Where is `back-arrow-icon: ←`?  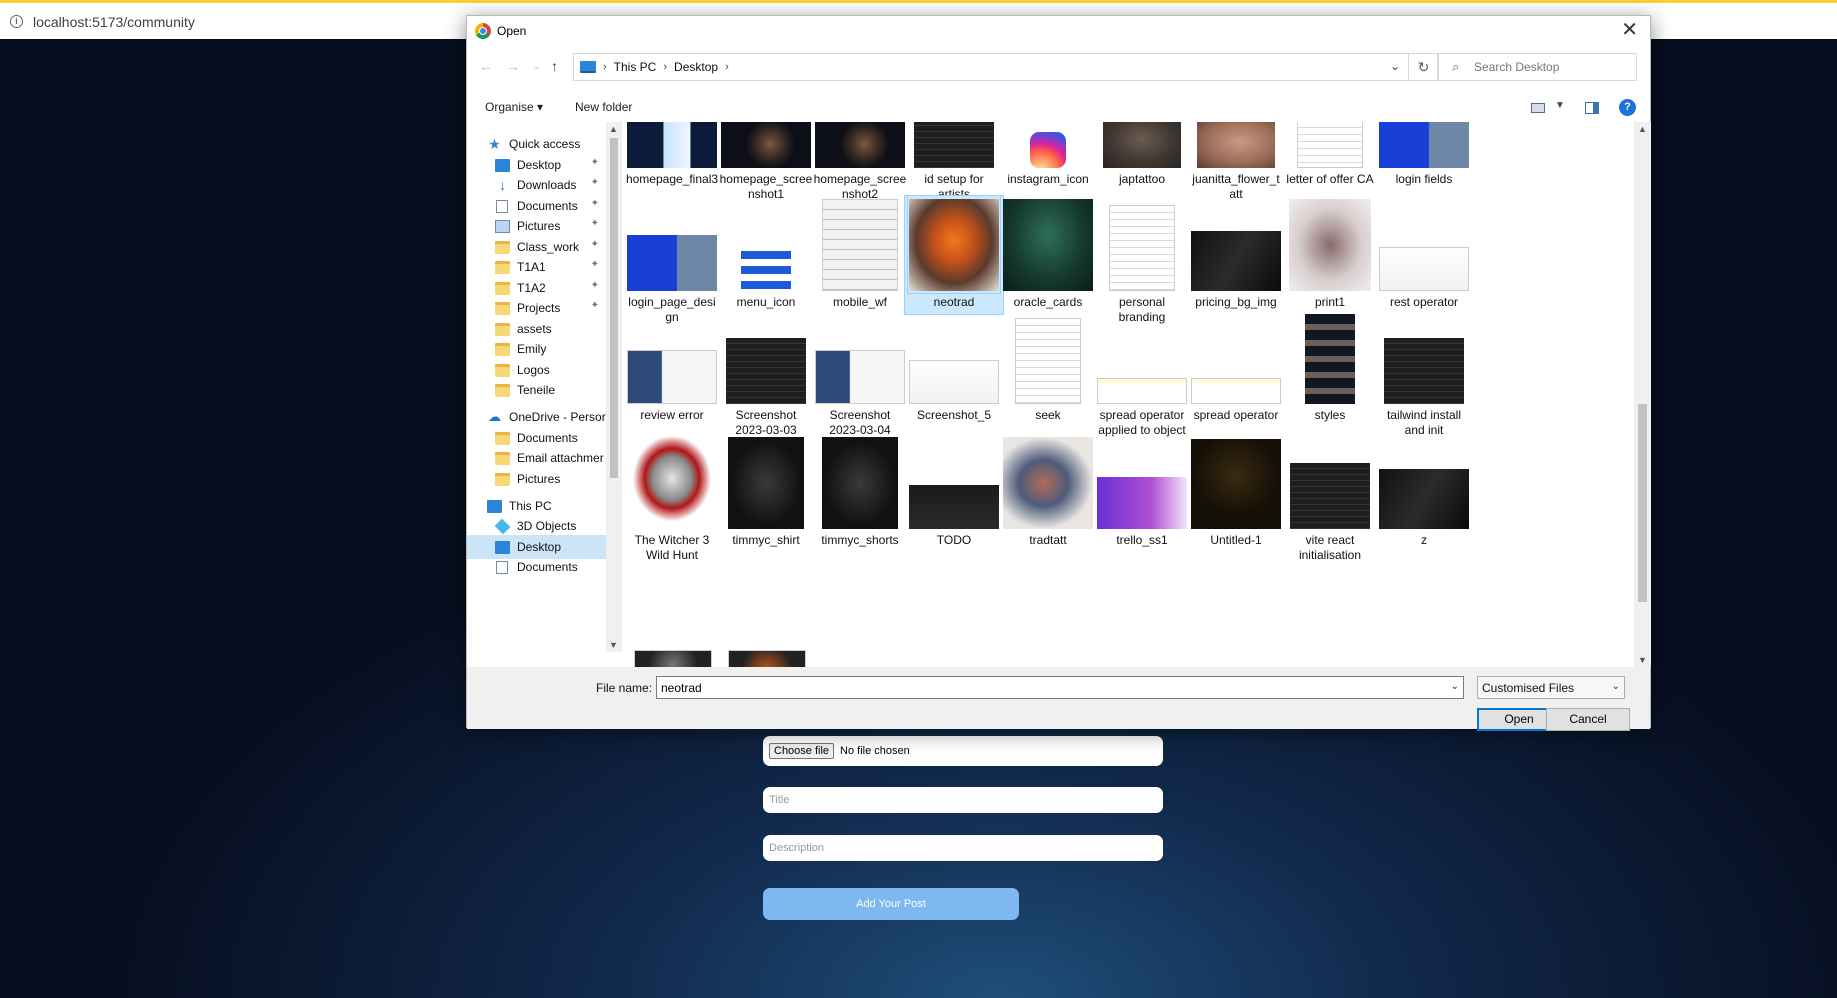
back-arrow-icon: ← is located at coordinates (486, 66).